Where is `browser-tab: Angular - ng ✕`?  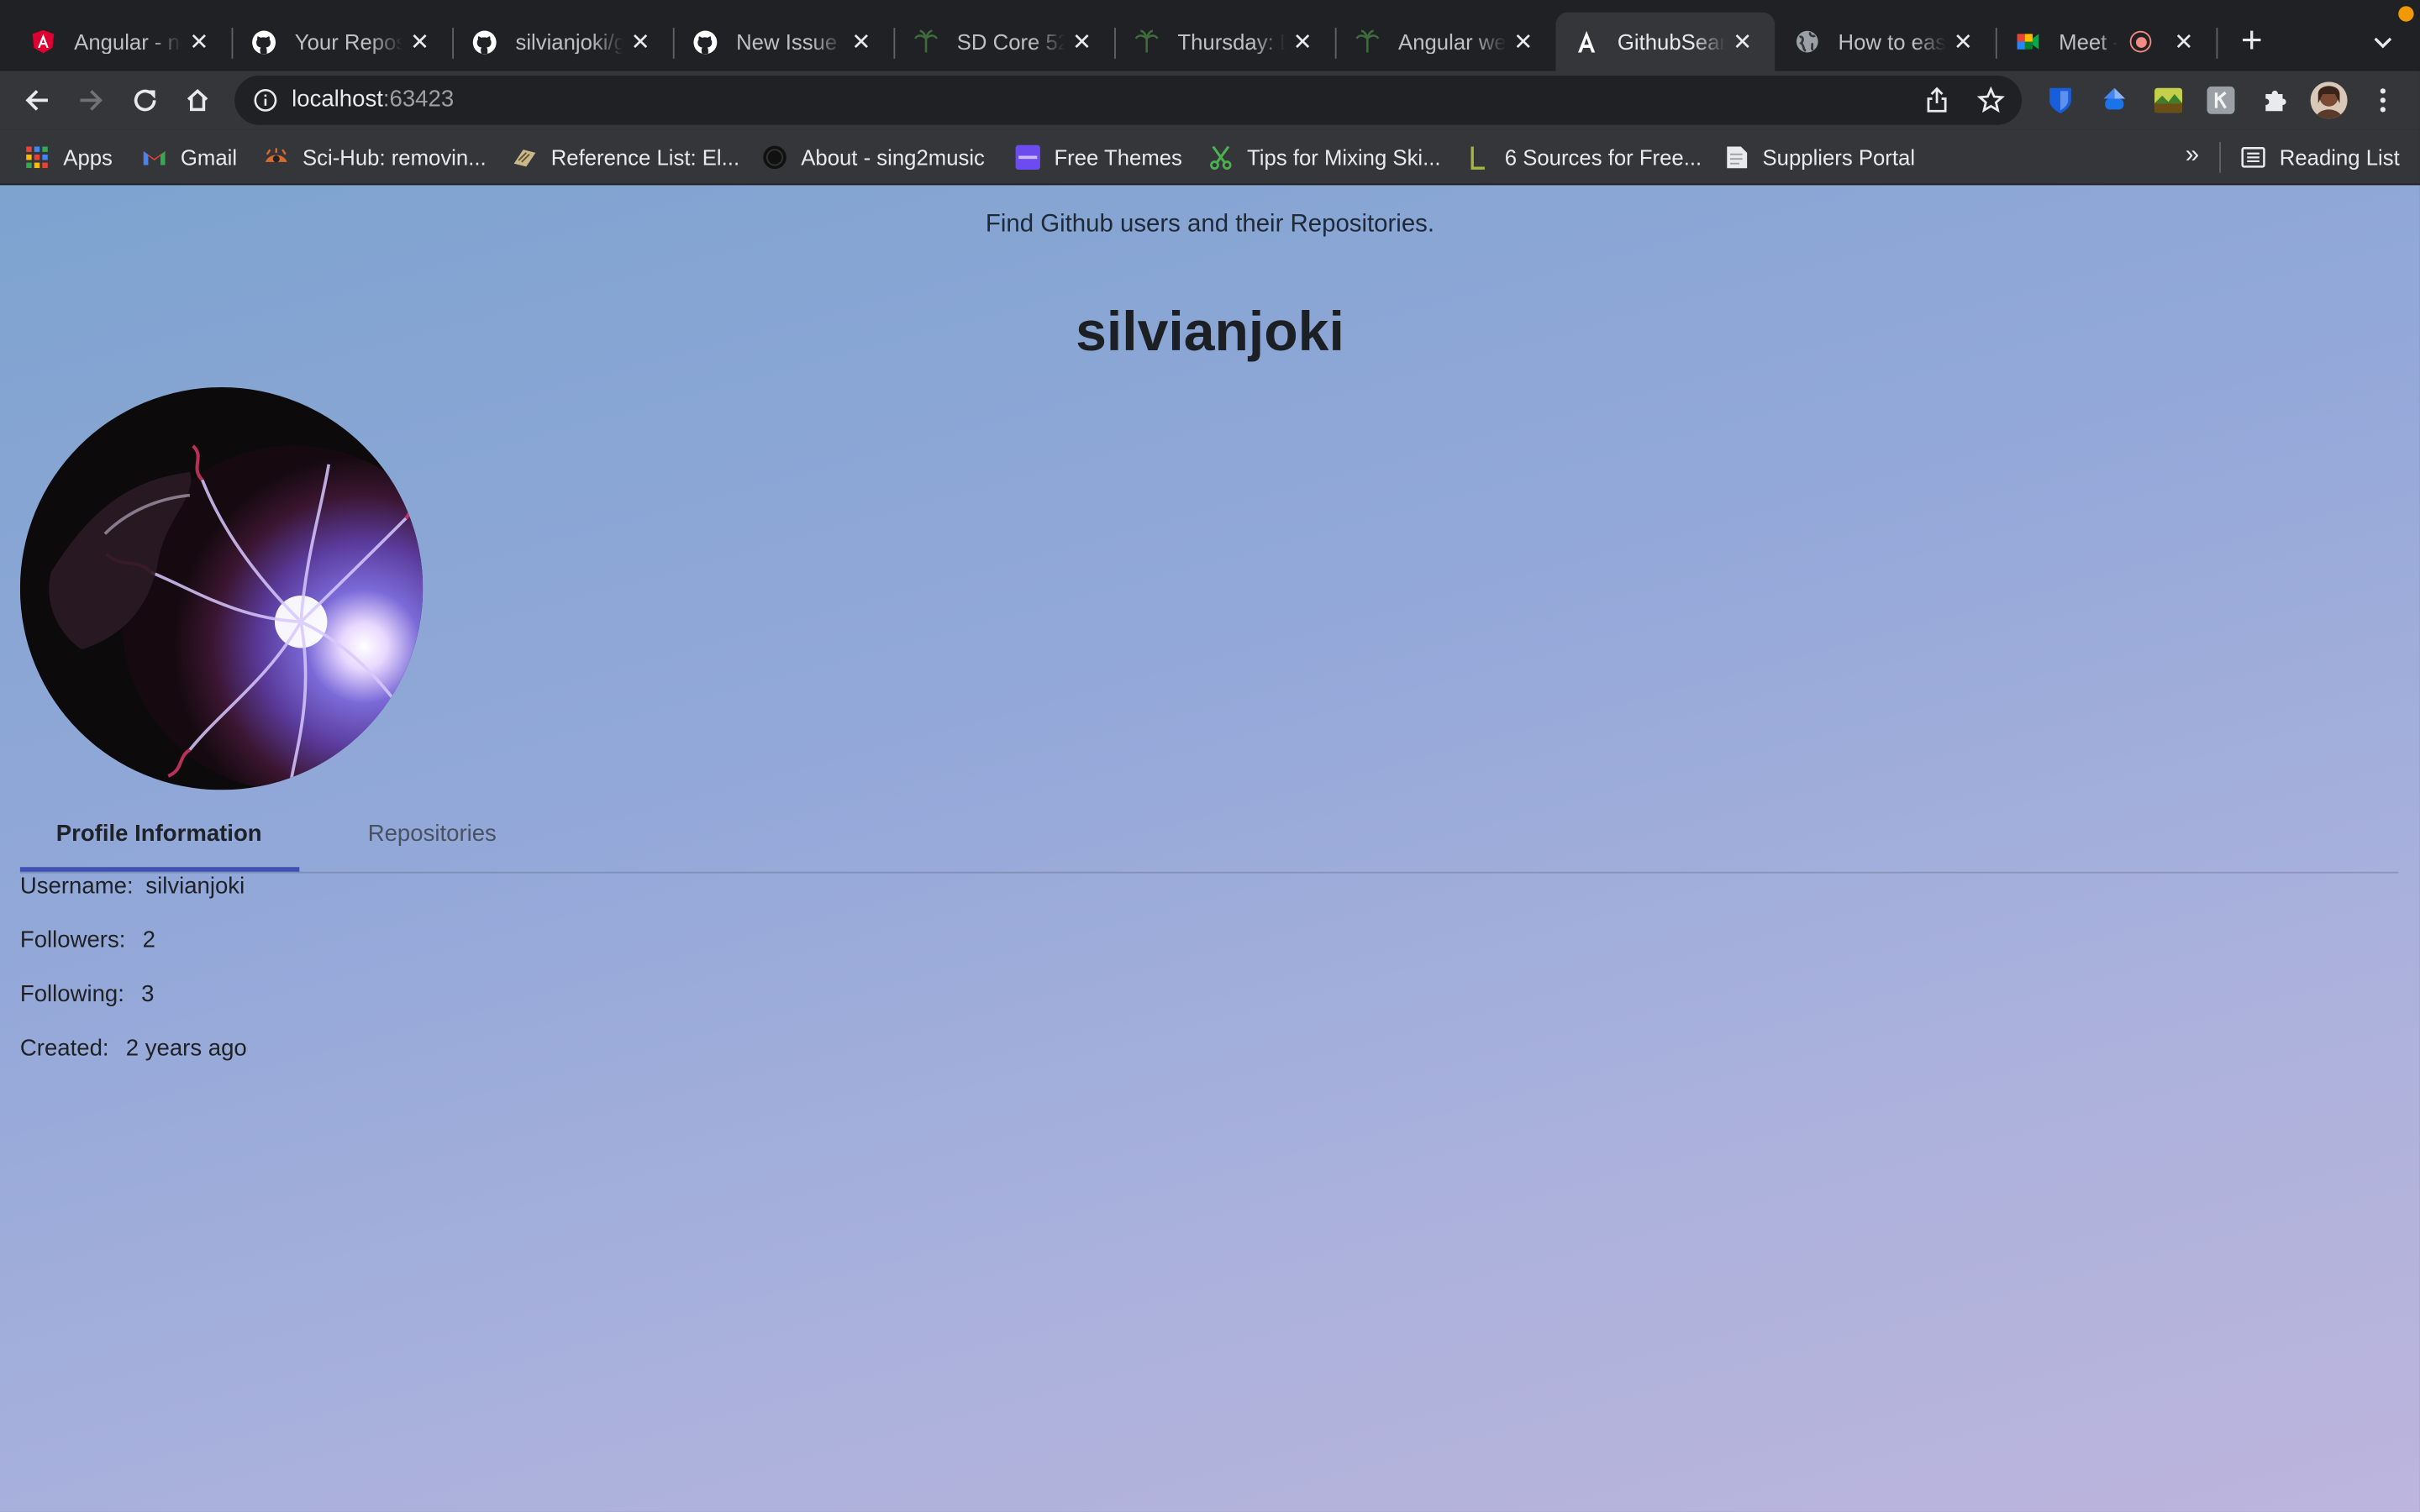 browser-tab: Angular - ng ✕ is located at coordinates (124, 42).